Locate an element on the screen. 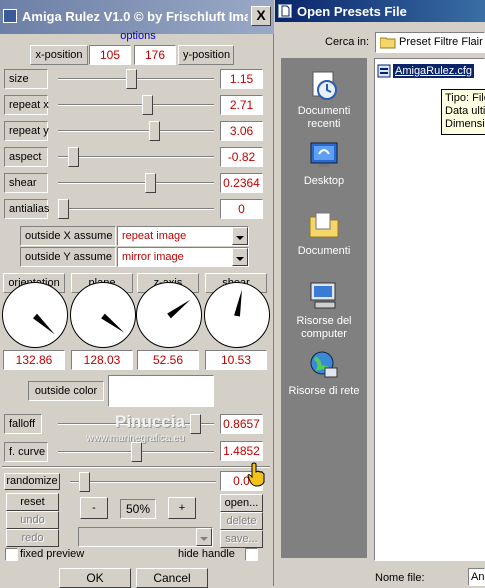 The height and width of the screenshot is (588, 485). file-name-field: An is located at coordinates (476, 577).